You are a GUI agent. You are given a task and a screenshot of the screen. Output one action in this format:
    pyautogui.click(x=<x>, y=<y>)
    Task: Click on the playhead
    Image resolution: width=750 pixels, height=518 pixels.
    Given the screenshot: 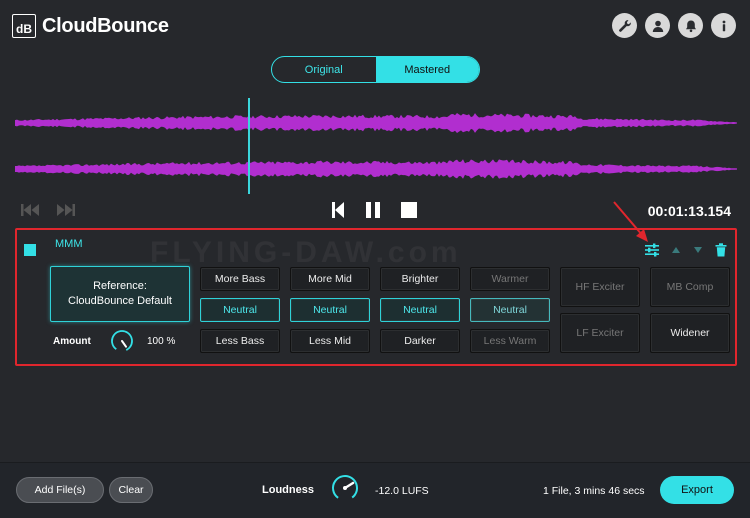 What is the action you would take?
    pyautogui.click(x=249, y=146)
    